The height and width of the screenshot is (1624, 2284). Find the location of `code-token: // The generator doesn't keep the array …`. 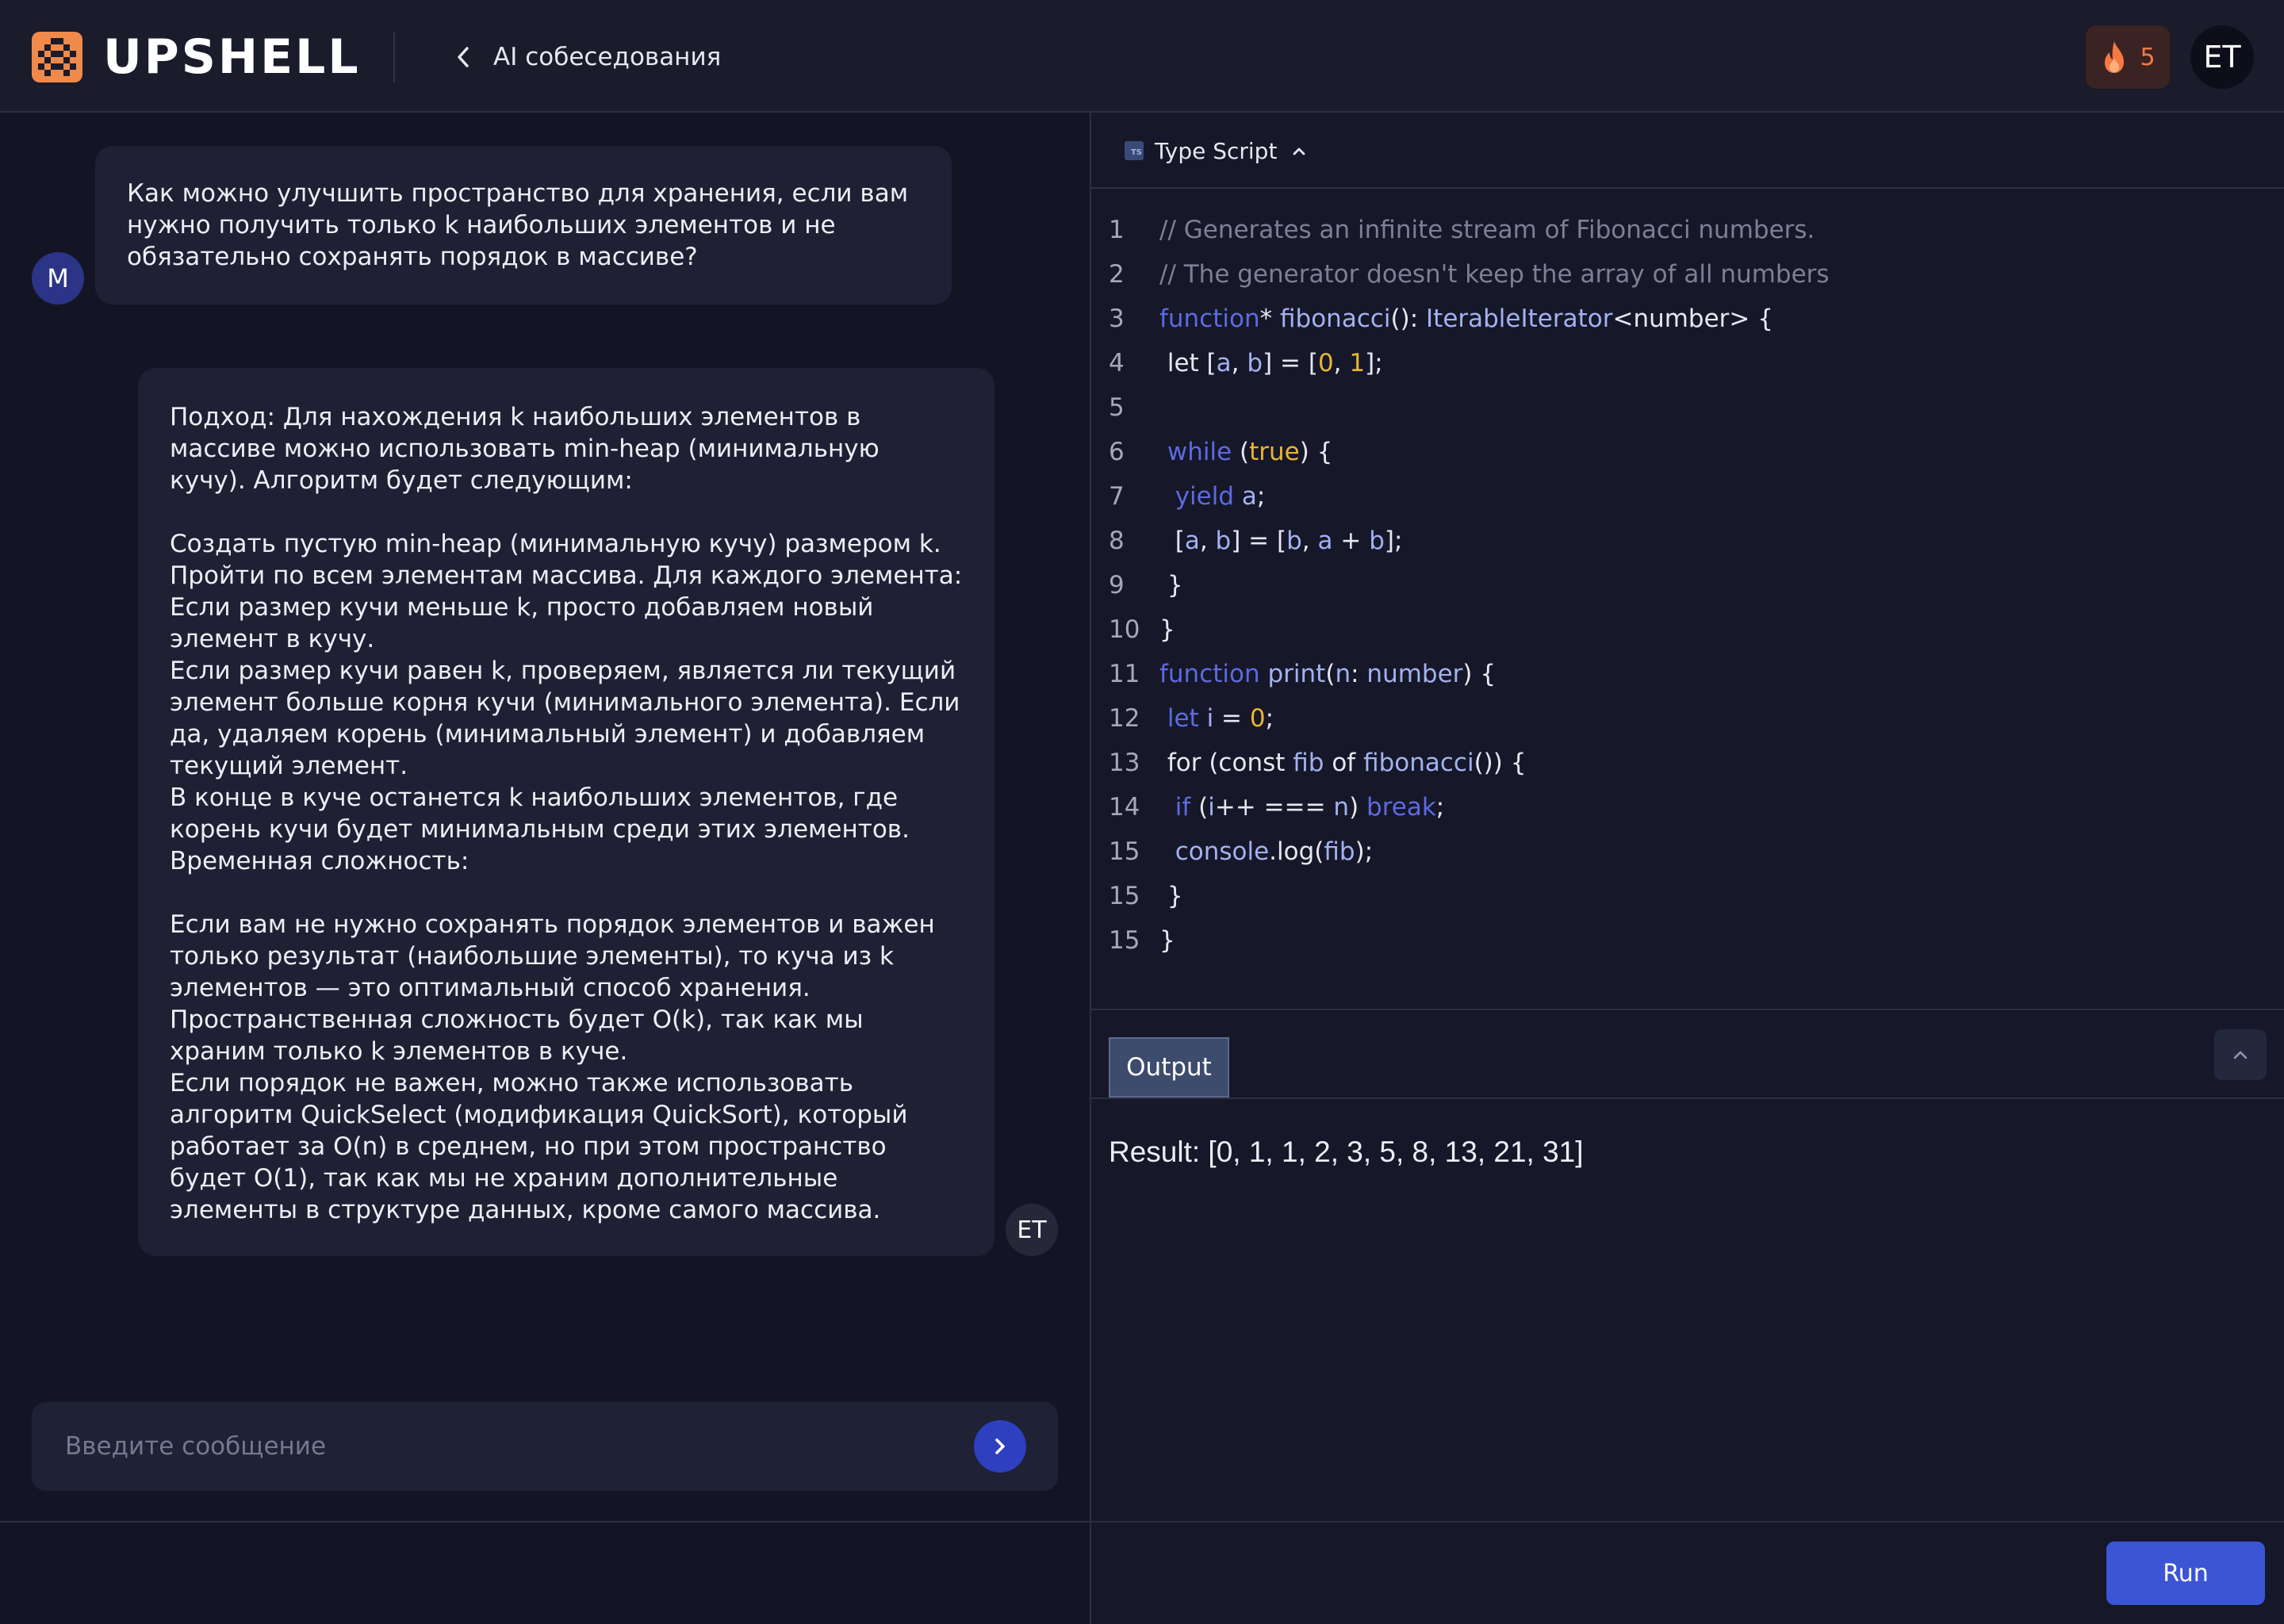

code-token: // The generator doesn't keep the array … is located at coordinates (1494, 274).